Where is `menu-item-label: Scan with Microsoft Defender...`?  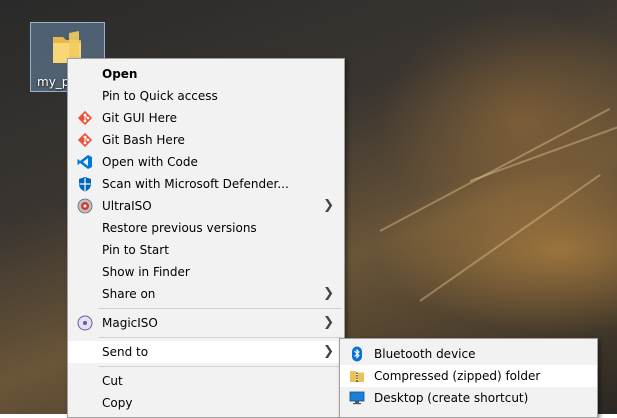 menu-item-label: Scan with Microsoft Defender... is located at coordinates (195, 184).